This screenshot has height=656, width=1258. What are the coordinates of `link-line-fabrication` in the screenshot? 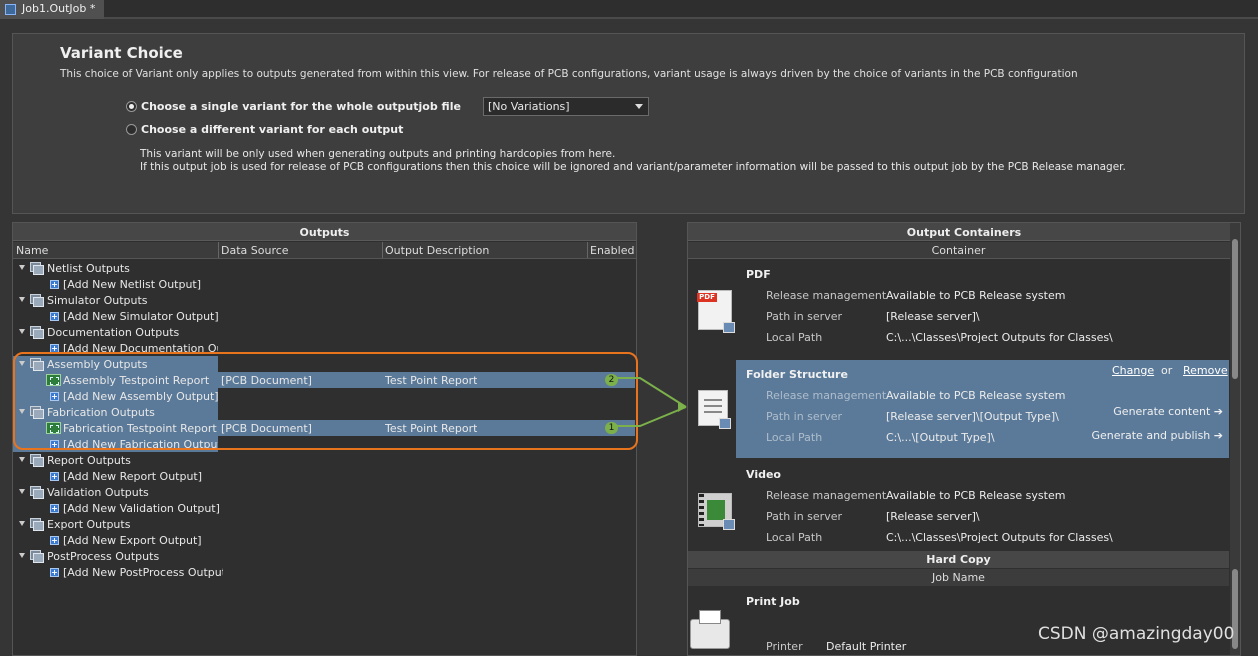 It's located at (651, 416).